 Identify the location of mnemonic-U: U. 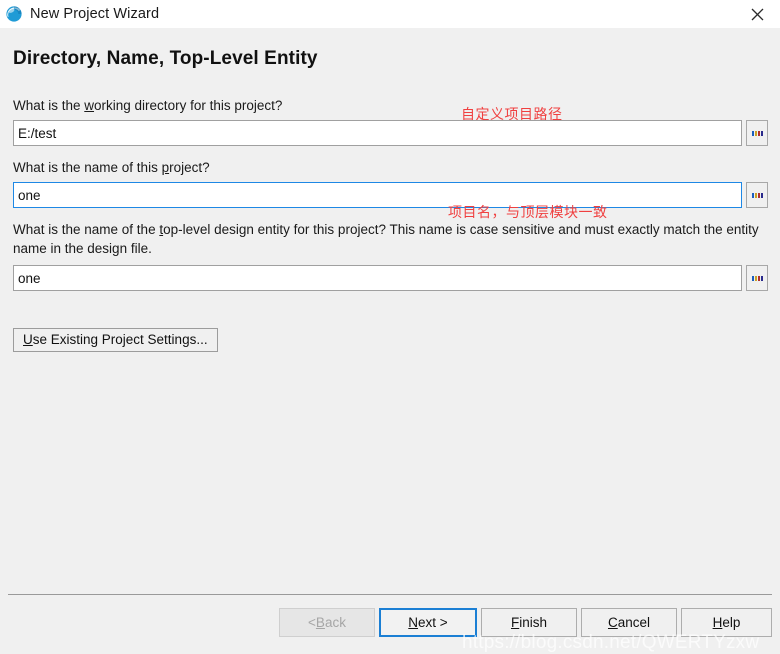
(28, 339).